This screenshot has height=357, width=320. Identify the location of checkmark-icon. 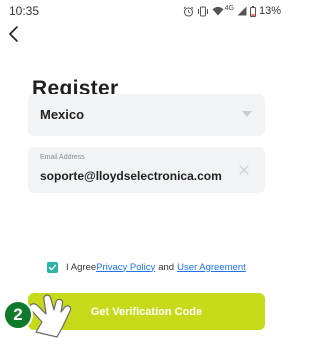
(52, 267).